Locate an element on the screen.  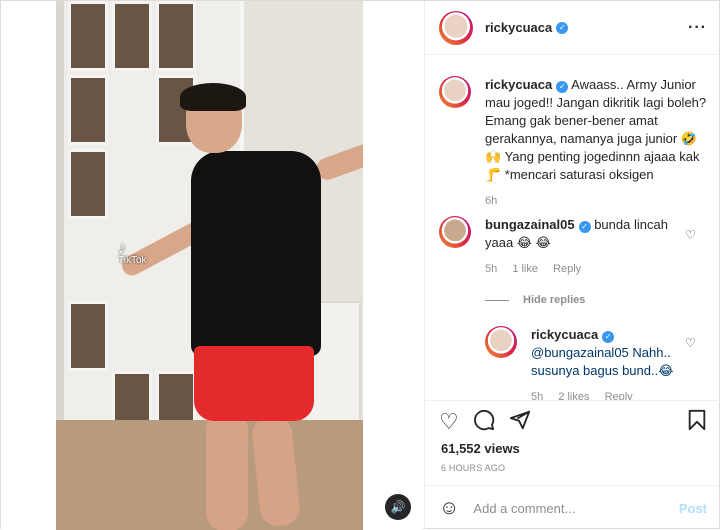
bookmark-icon is located at coordinates (697, 422).